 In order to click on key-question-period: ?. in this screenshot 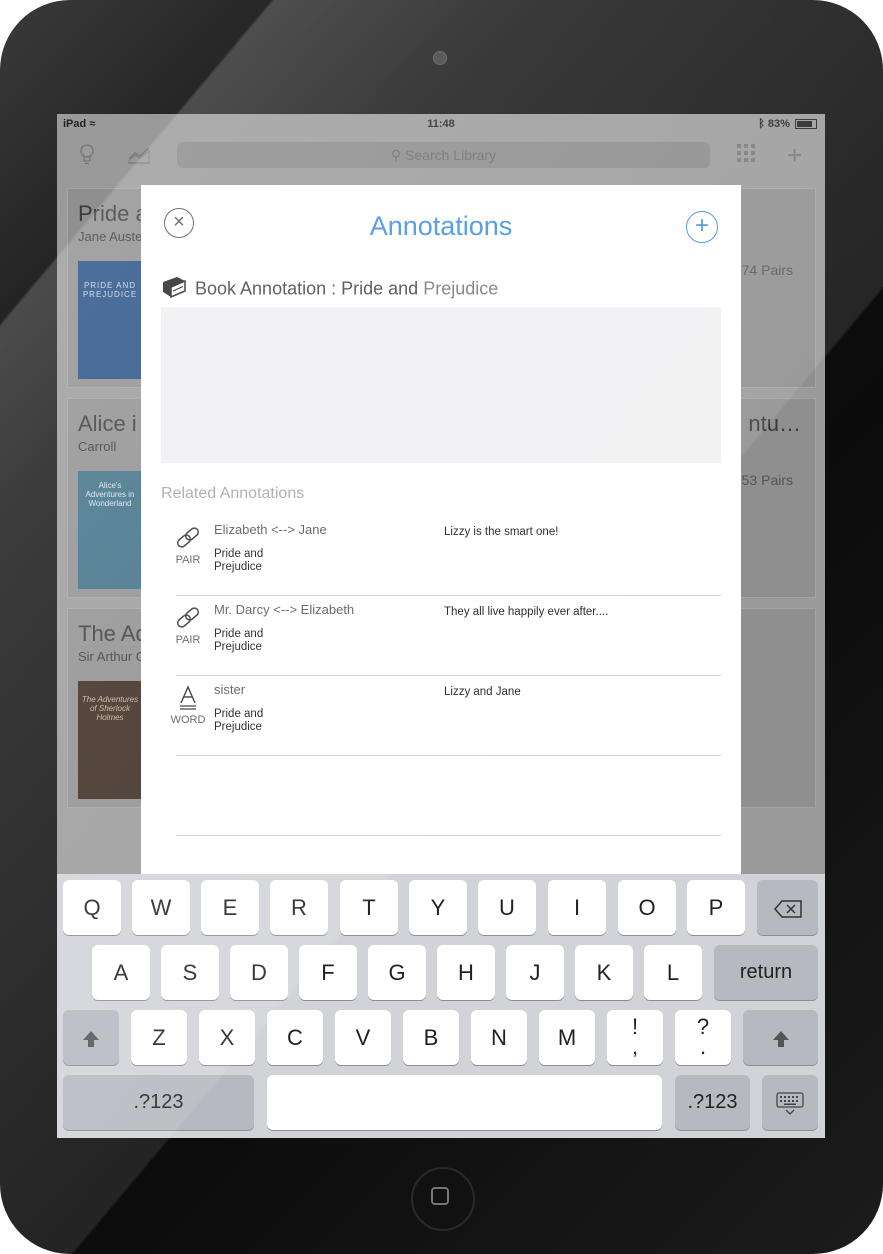, I will do `click(703, 1037)`.